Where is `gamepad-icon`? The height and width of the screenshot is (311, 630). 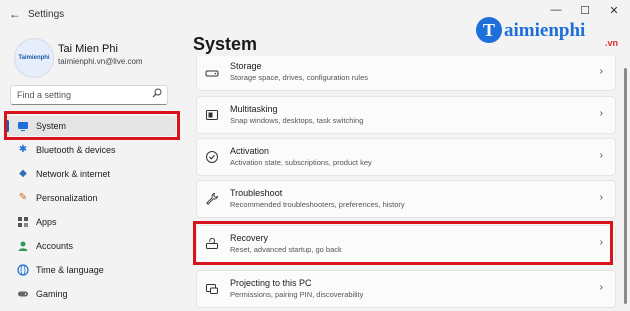 gamepad-icon is located at coordinates (23, 294).